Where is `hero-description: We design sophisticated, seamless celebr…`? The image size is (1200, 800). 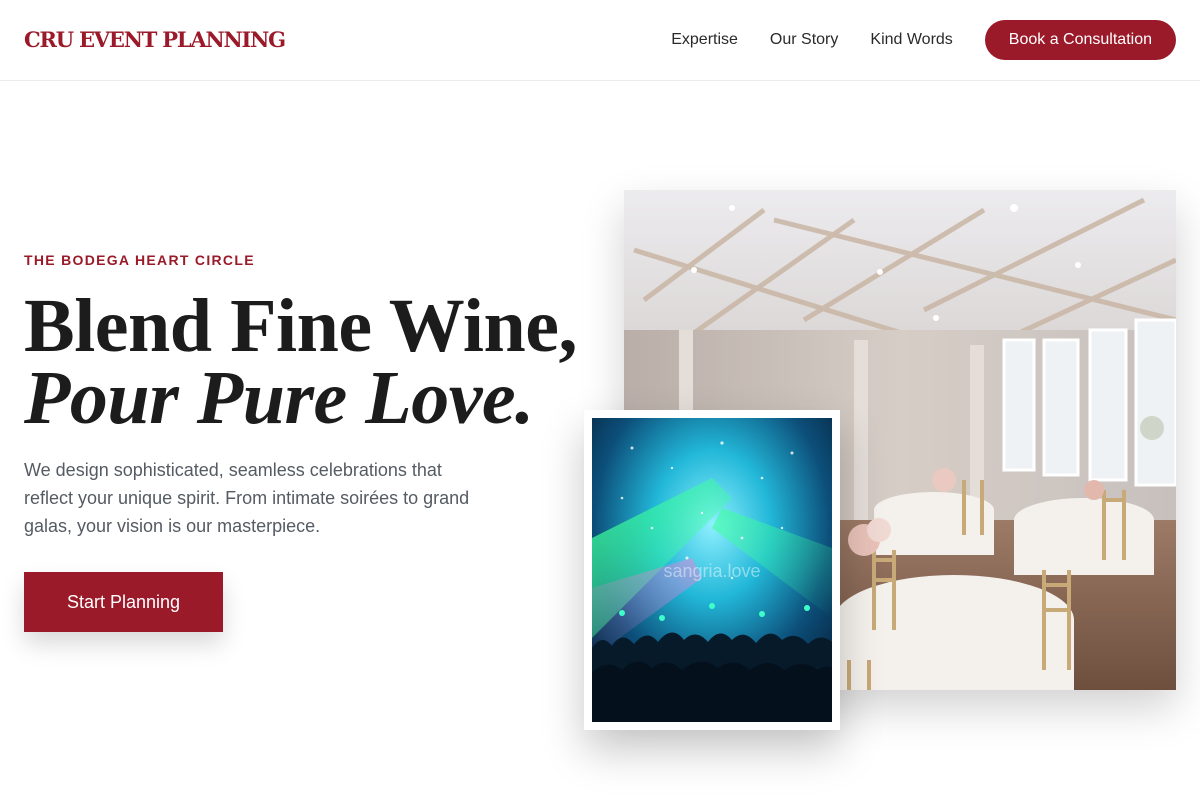 hero-description: We design sophisticated, seamless celebr… is located at coordinates (247, 498).